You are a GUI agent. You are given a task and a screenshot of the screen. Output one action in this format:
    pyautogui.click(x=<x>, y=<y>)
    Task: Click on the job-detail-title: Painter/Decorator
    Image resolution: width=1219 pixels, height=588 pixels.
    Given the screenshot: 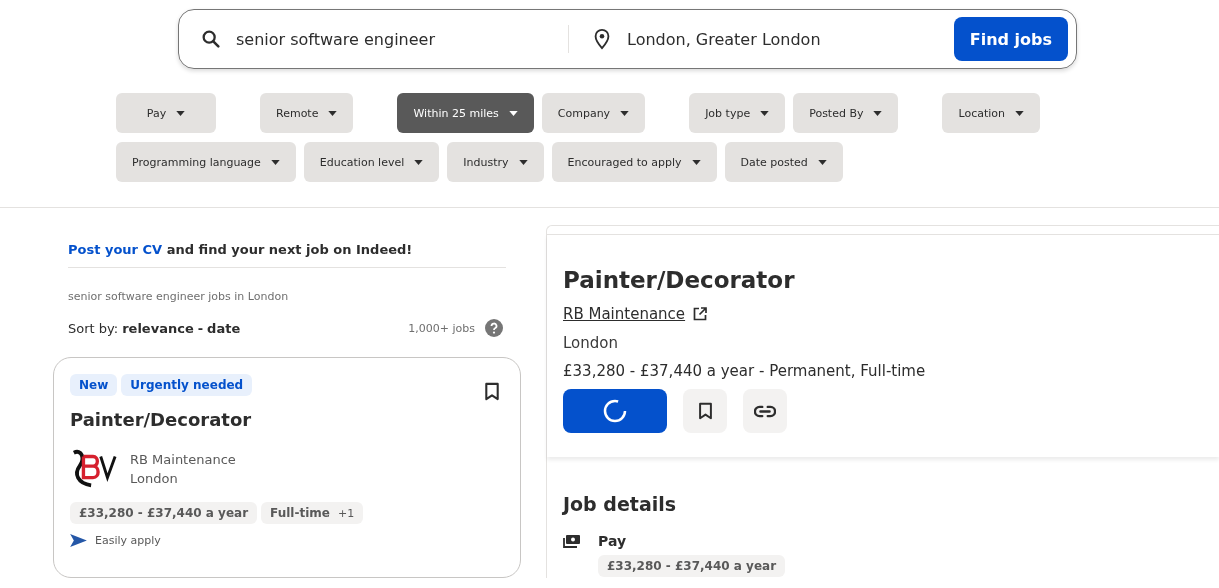 What is the action you would take?
    pyautogui.click(x=679, y=280)
    